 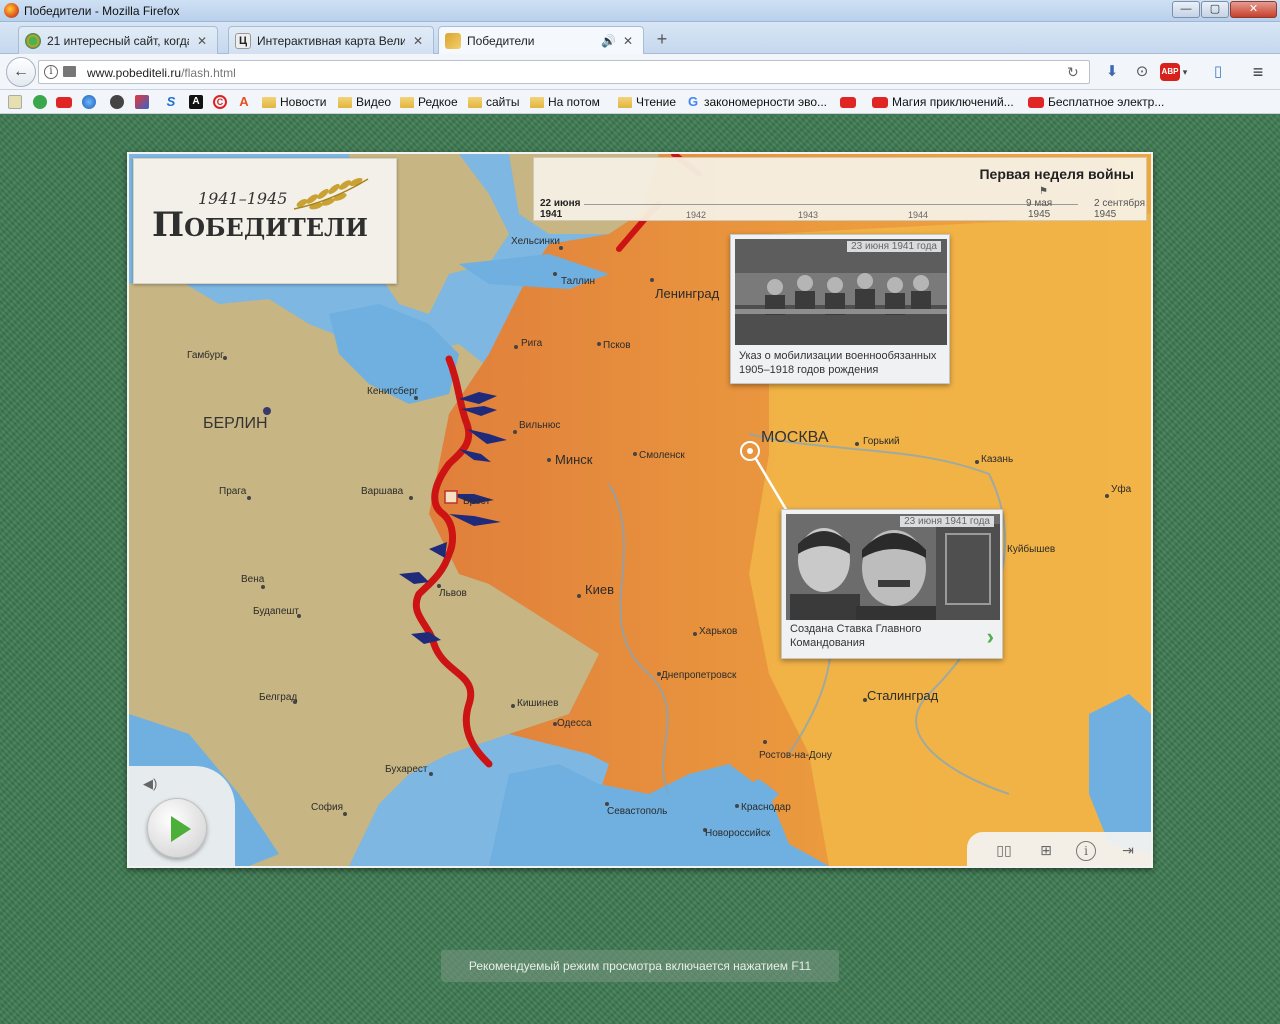 What do you see at coordinates (1039, 209) in the screenshot?
I see `timeline-victory-label: 9 мая 1945` at bounding box center [1039, 209].